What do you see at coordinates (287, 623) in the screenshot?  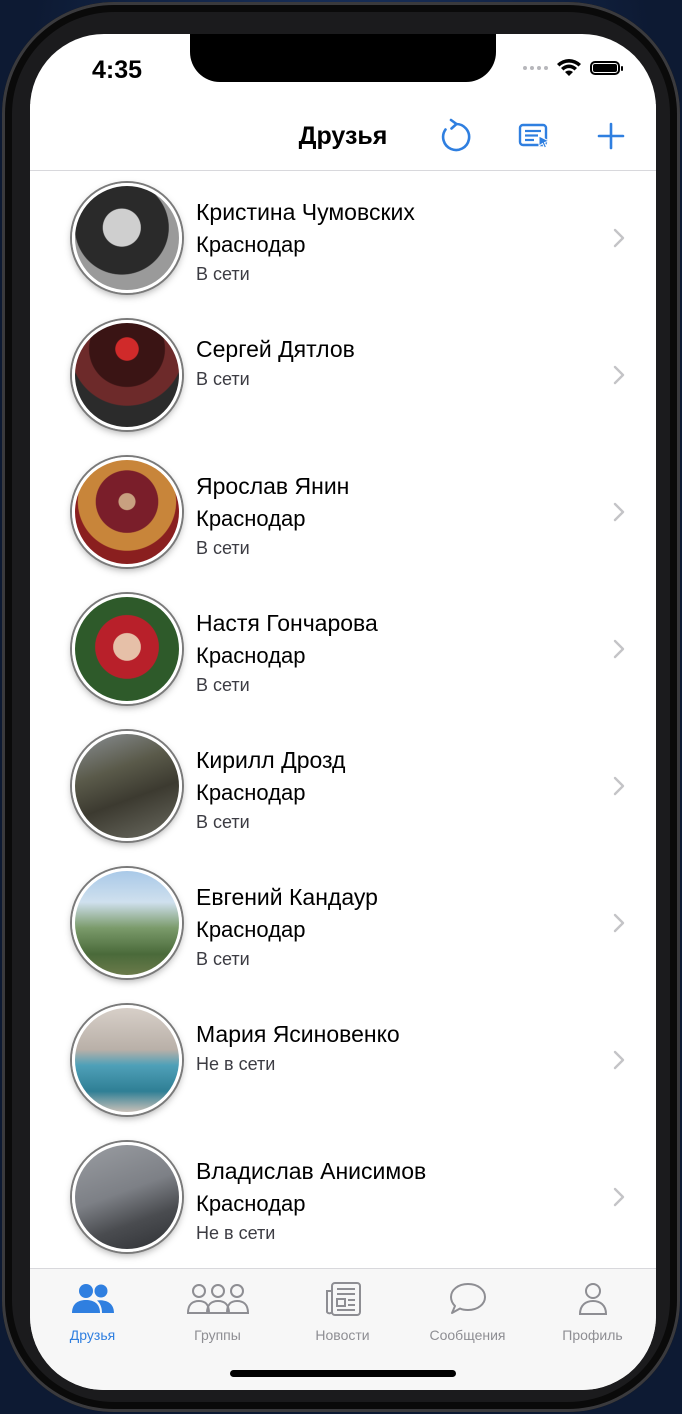 I see `friend-name: Настя Гончарова` at bounding box center [287, 623].